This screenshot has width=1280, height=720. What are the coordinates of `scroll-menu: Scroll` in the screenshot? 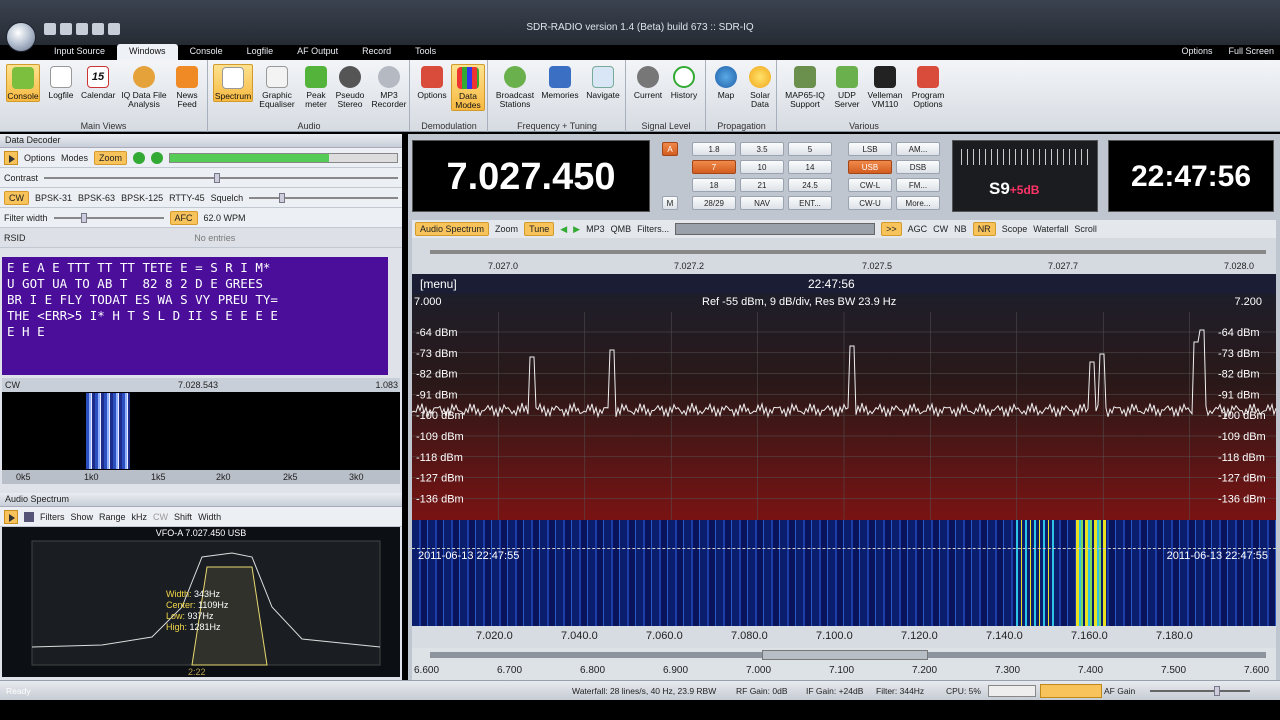 It's located at (1085, 229).